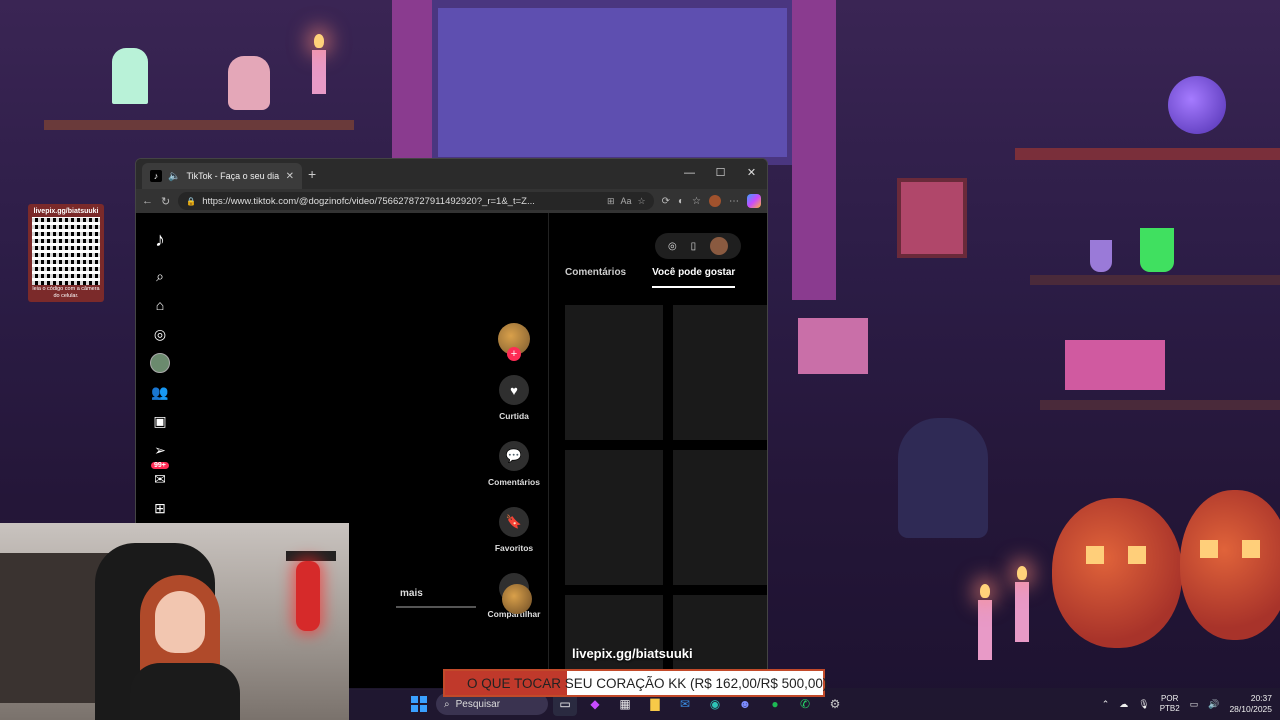 Image resolution: width=1280 pixels, height=720 pixels. I want to click on comment-action: 💬 Comentários, so click(514, 464).